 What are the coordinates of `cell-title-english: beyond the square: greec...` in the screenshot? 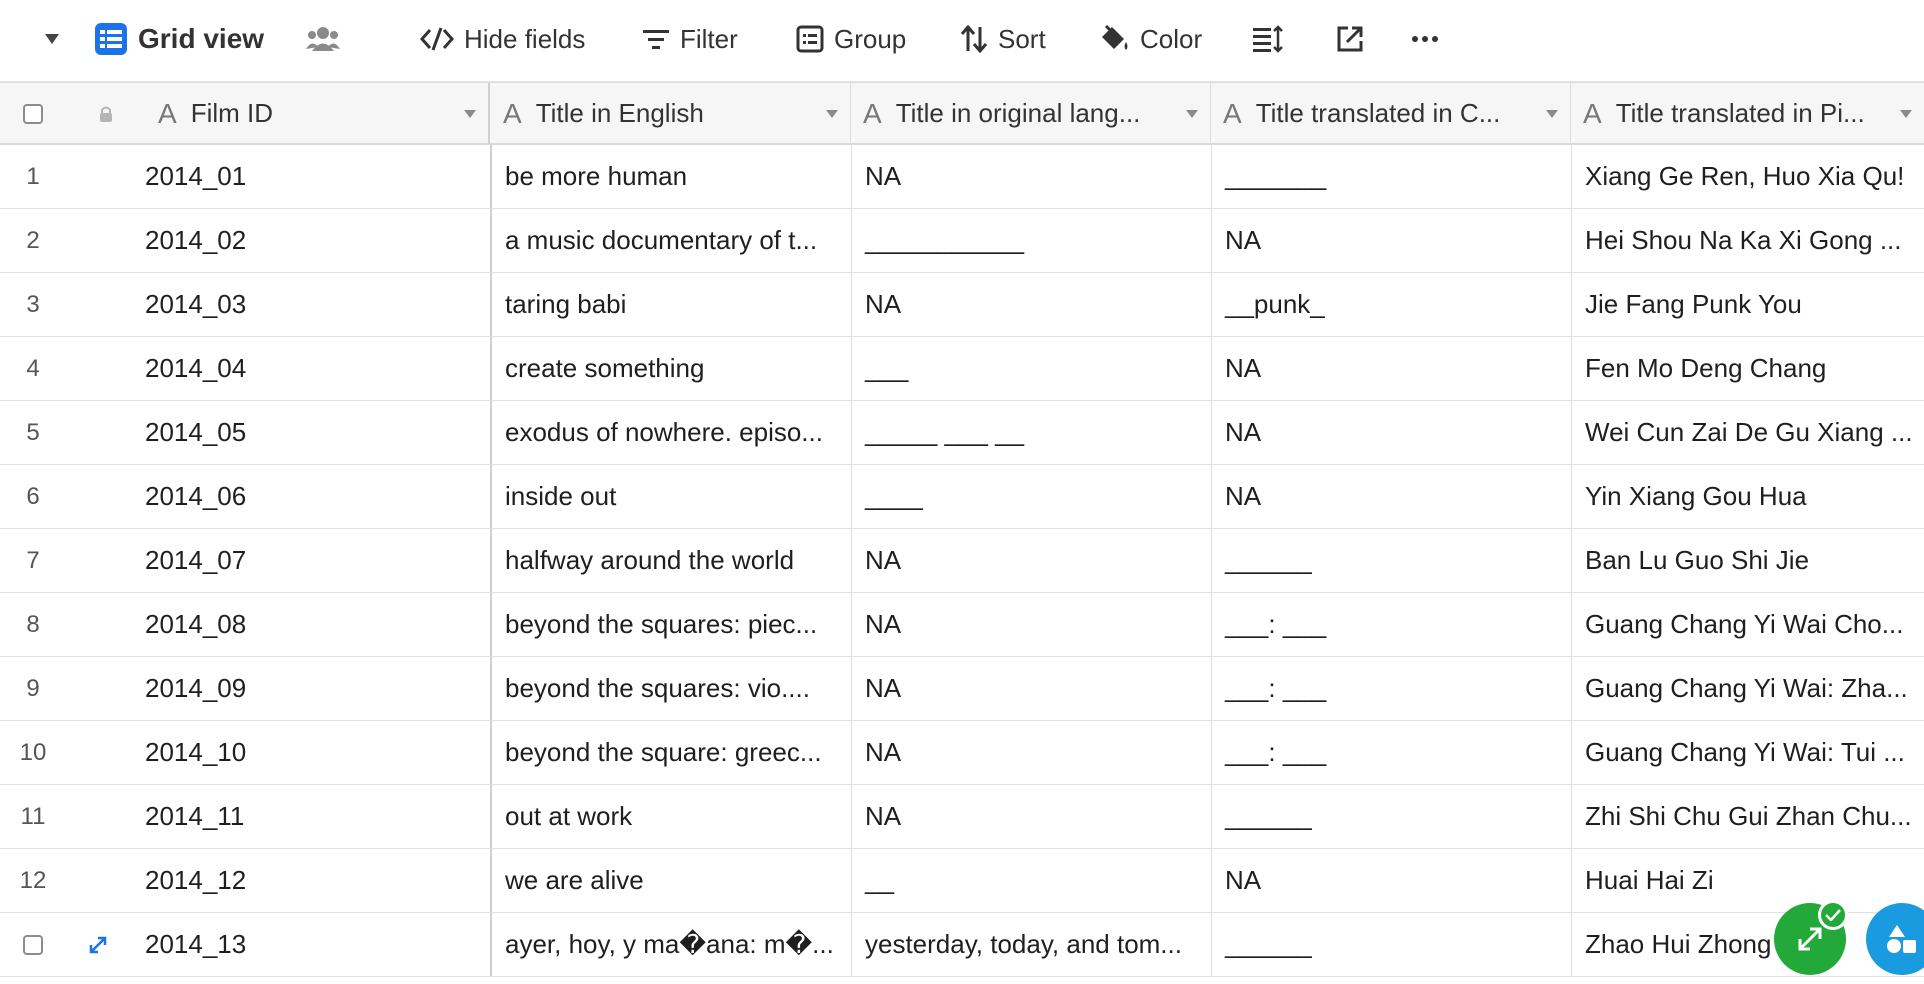 It's located at (670, 752).